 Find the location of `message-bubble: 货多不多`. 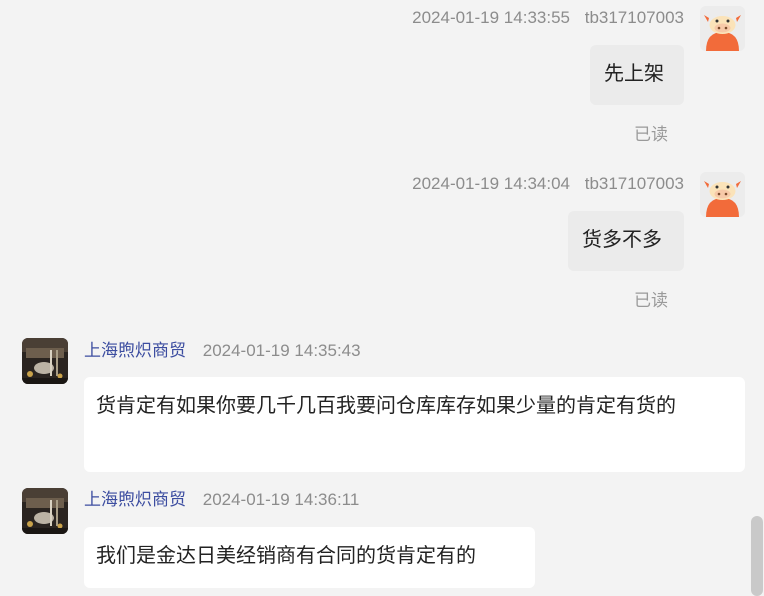

message-bubble: 货多不多 is located at coordinates (626, 241).